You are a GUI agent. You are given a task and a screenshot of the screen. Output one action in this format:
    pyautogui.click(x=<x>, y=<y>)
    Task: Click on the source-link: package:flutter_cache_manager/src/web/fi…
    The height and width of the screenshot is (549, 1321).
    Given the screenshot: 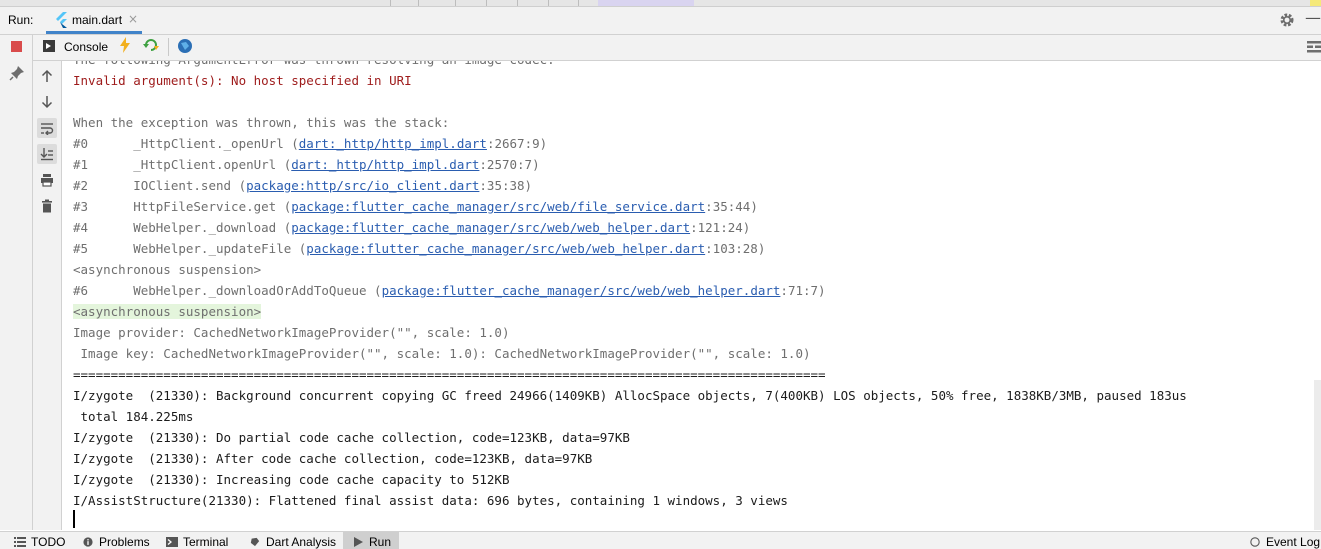 What is the action you would take?
    pyautogui.click(x=498, y=206)
    